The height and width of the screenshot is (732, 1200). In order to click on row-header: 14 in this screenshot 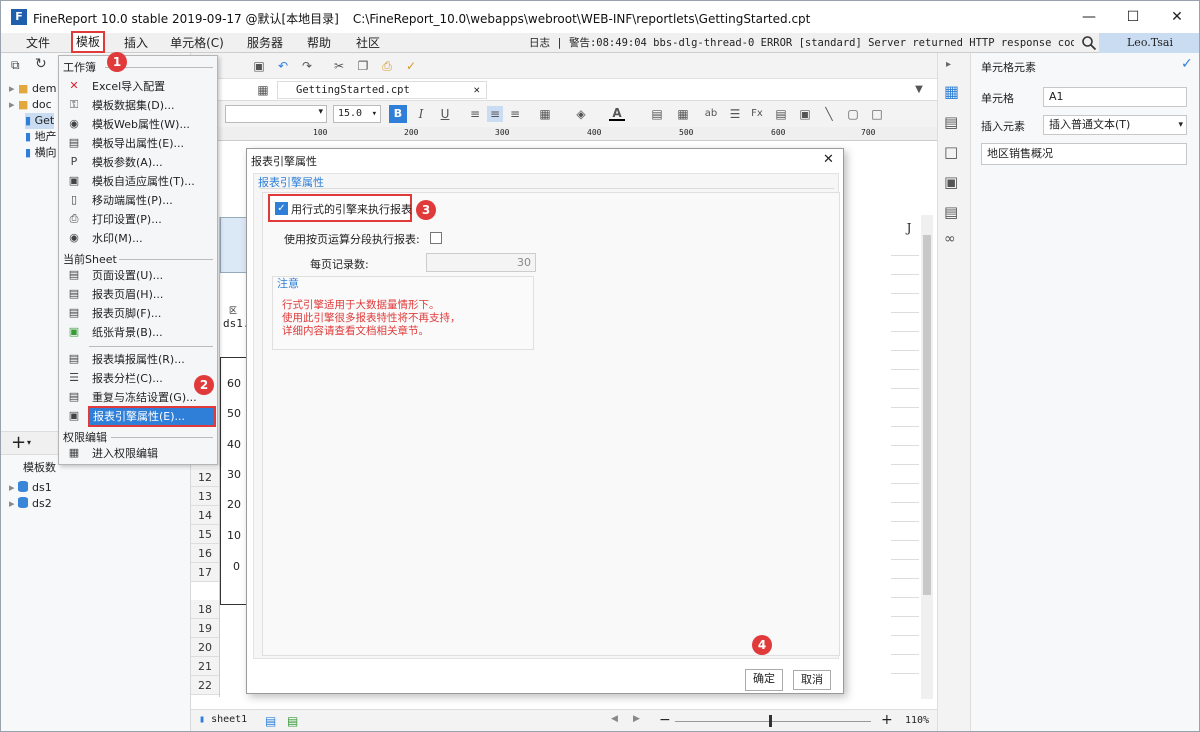, I will do `click(205, 515)`.